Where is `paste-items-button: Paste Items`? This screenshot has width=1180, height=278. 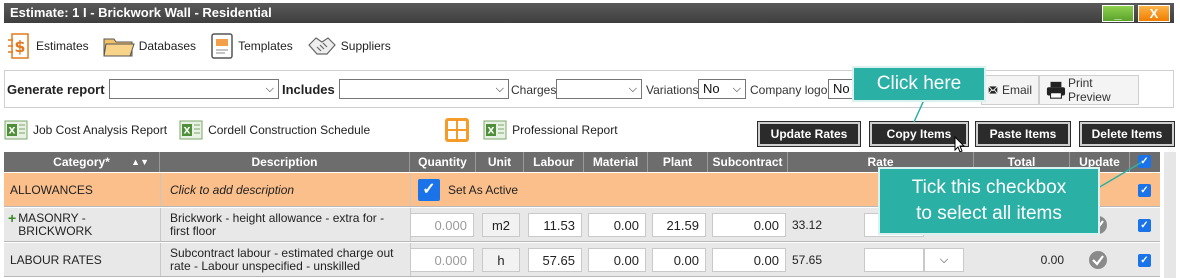 paste-items-button: Paste Items is located at coordinates (1023, 134).